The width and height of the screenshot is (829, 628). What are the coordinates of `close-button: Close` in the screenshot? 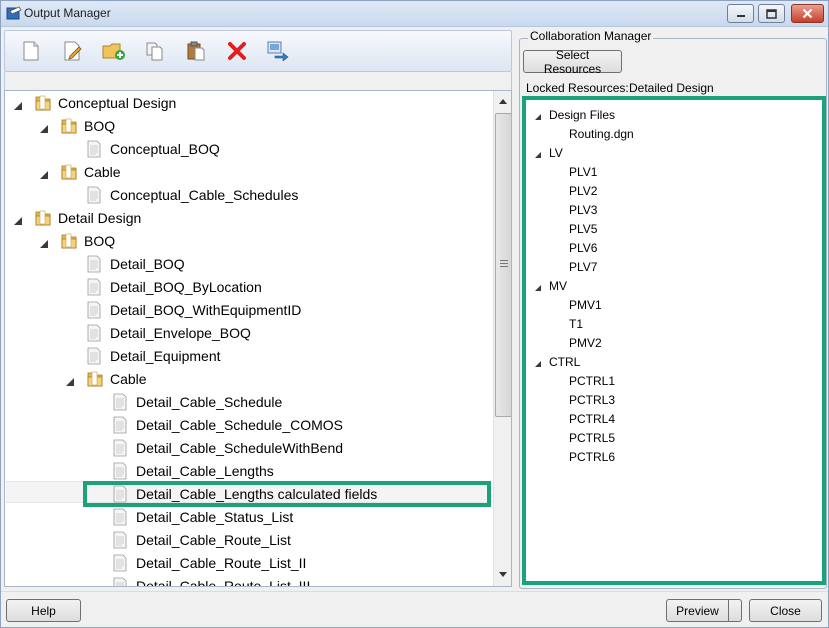 It's located at (785, 610).